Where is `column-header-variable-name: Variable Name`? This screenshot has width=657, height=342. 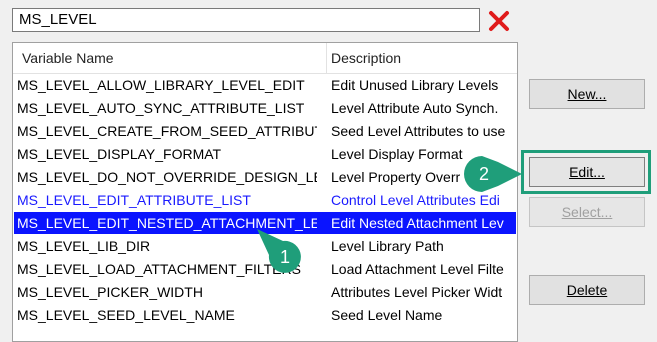 column-header-variable-name: Variable Name is located at coordinates (174, 58).